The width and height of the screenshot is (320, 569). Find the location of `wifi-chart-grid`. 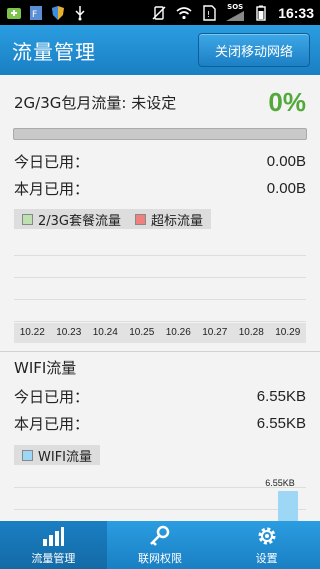

wifi-chart-grid is located at coordinates (160, 494).